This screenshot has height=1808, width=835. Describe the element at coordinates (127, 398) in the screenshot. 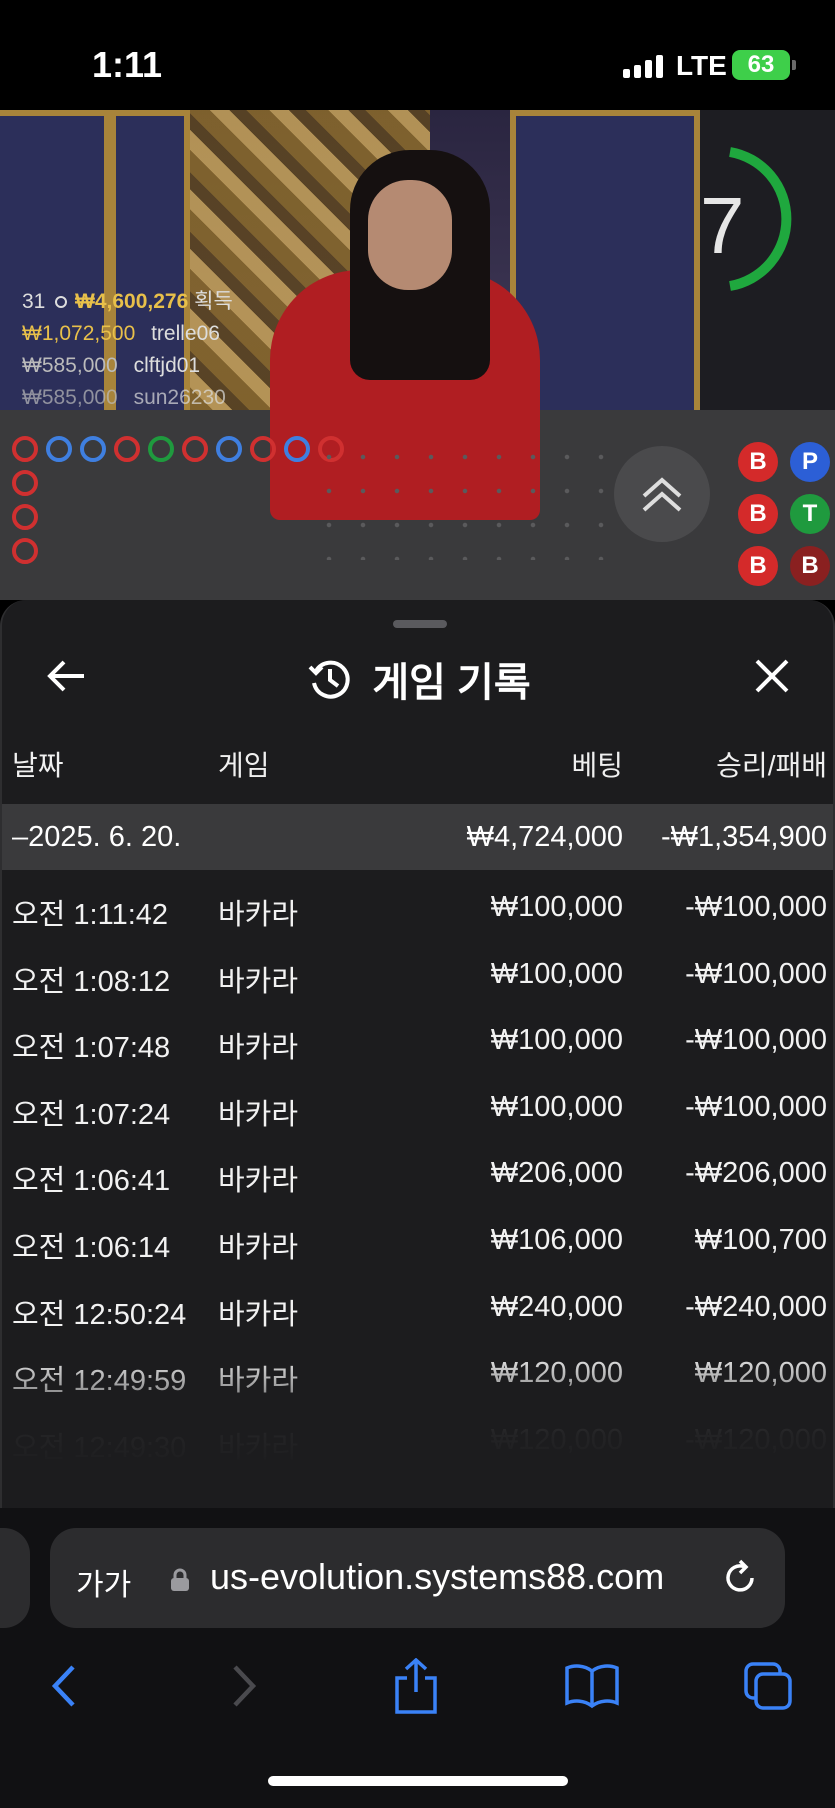

I see `winner-row: ₩585,000 sun26230` at that location.